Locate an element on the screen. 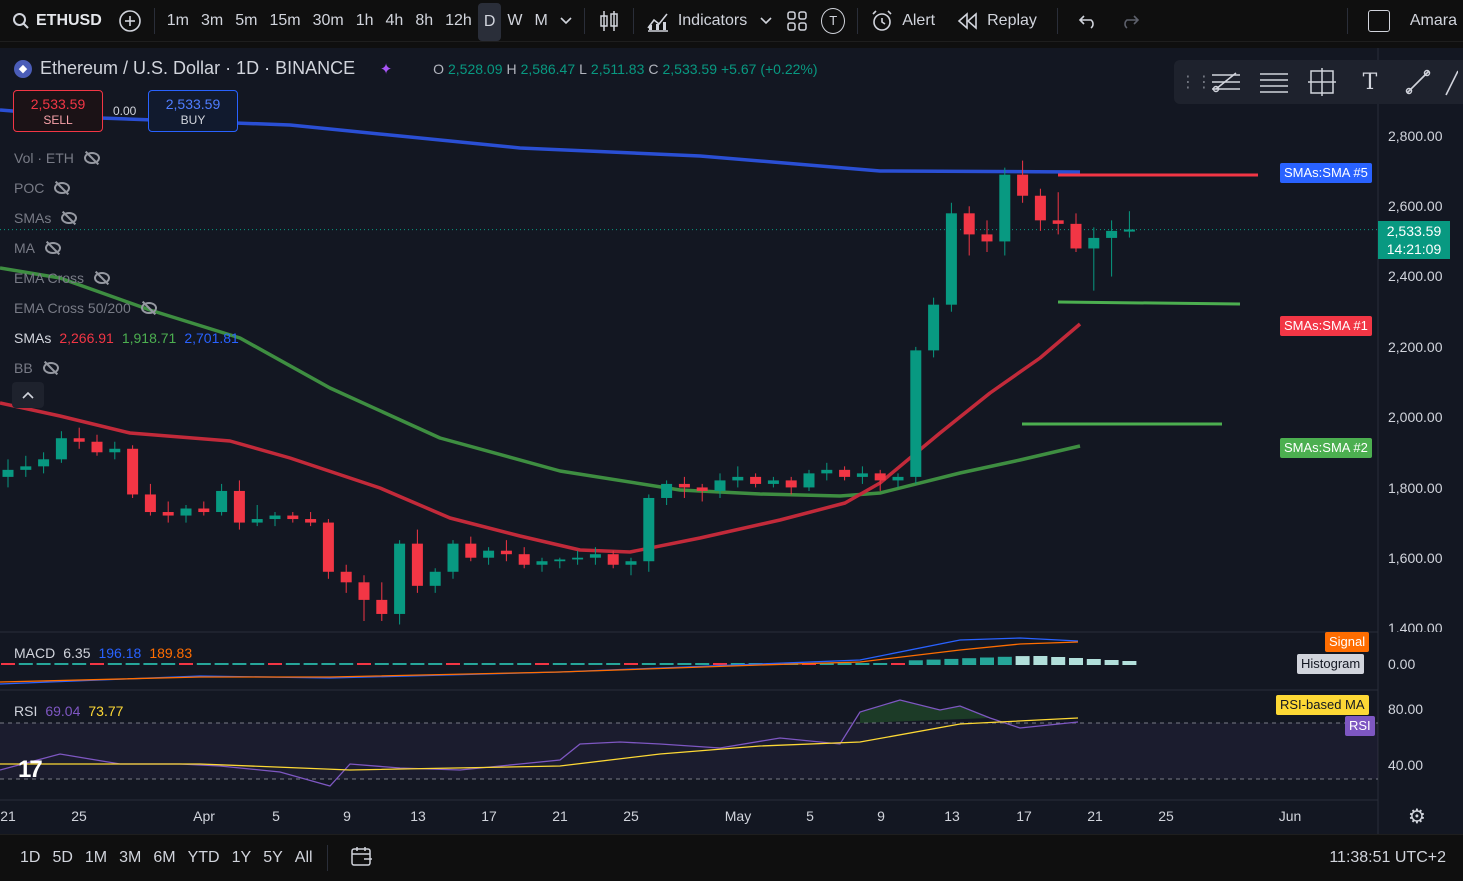  time-tick: 5 is located at coordinates (810, 816).